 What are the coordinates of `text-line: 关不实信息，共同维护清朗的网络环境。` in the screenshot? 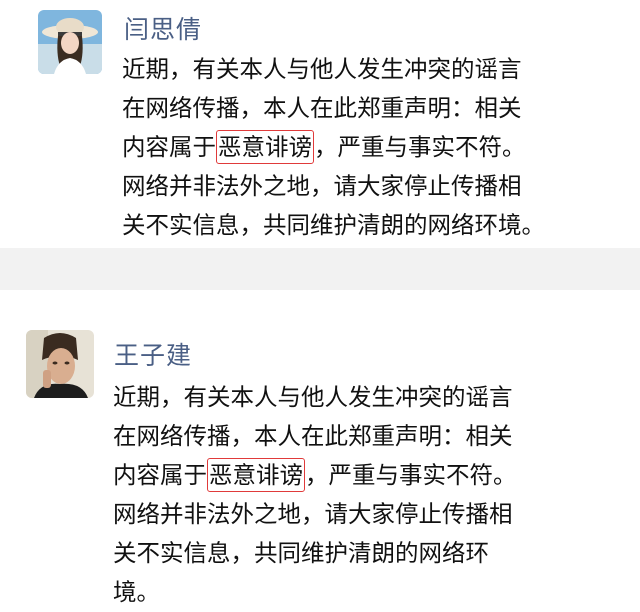 It's located at (333, 225).